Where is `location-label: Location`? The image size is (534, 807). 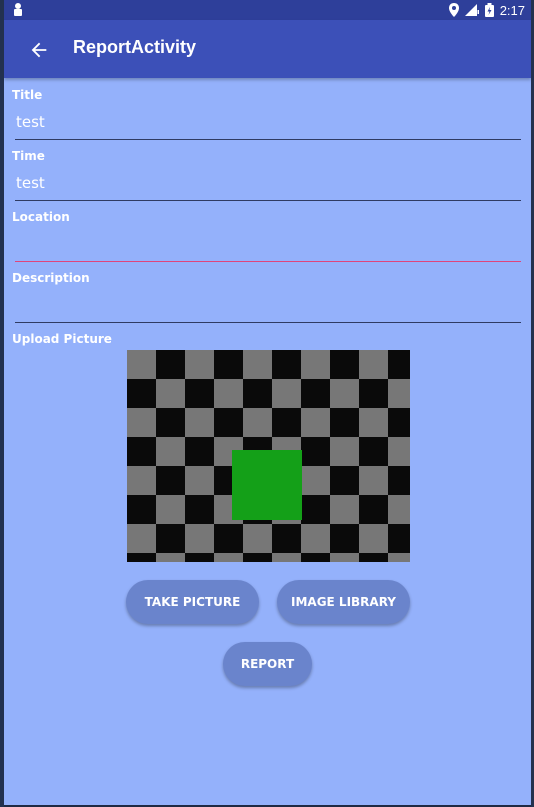
location-label: Location is located at coordinates (41, 217).